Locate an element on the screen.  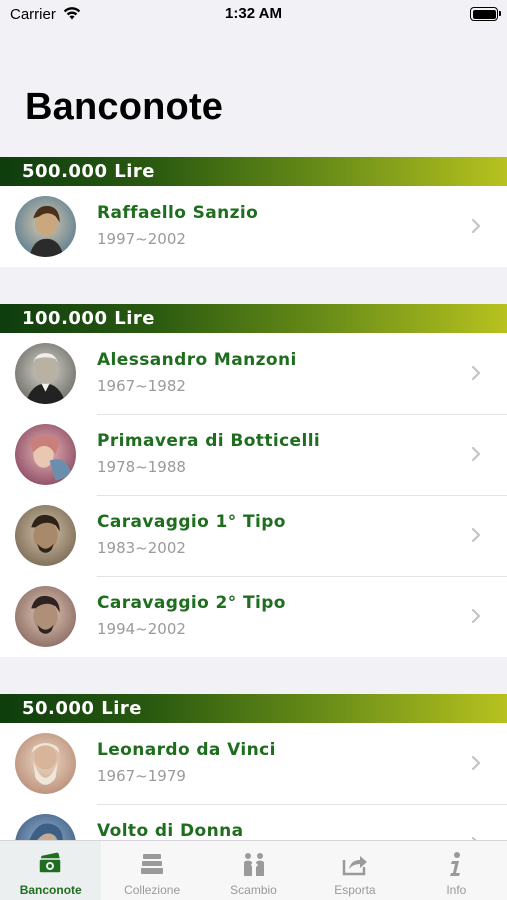
row-title: Primavera di Botticelli is located at coordinates (209, 441).